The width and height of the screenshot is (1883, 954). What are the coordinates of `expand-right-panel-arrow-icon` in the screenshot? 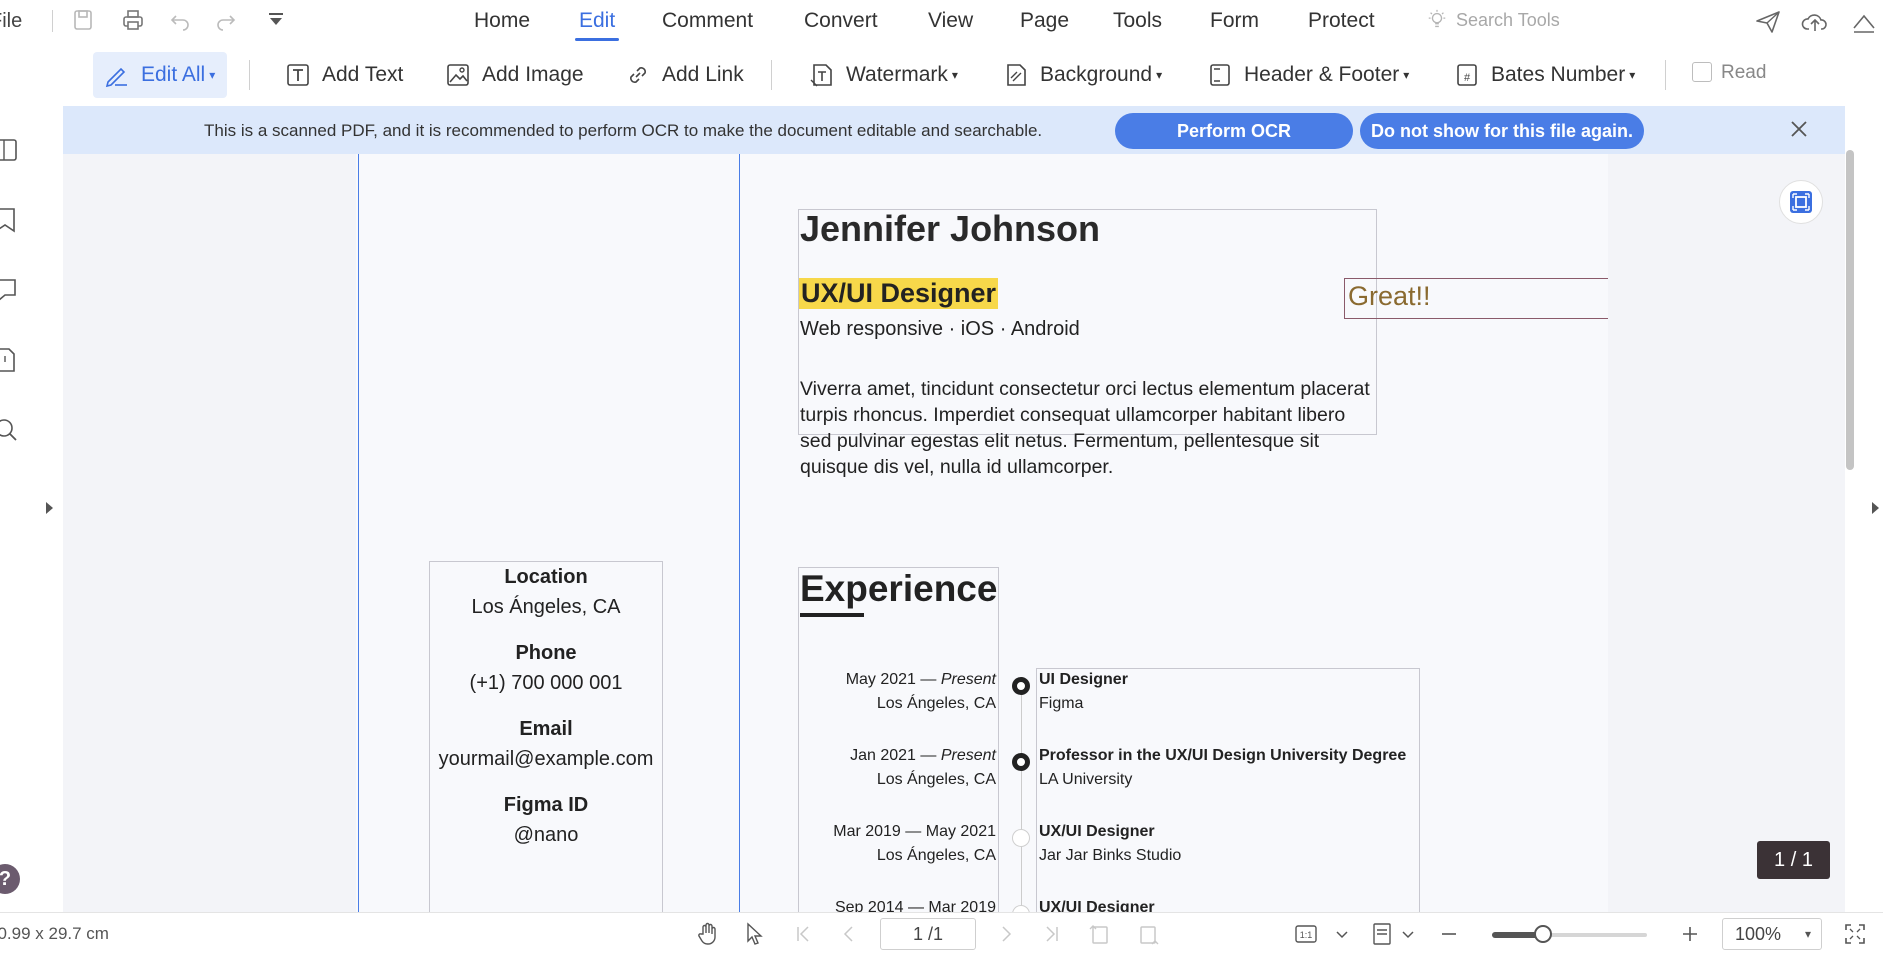 It's located at (1875, 508).